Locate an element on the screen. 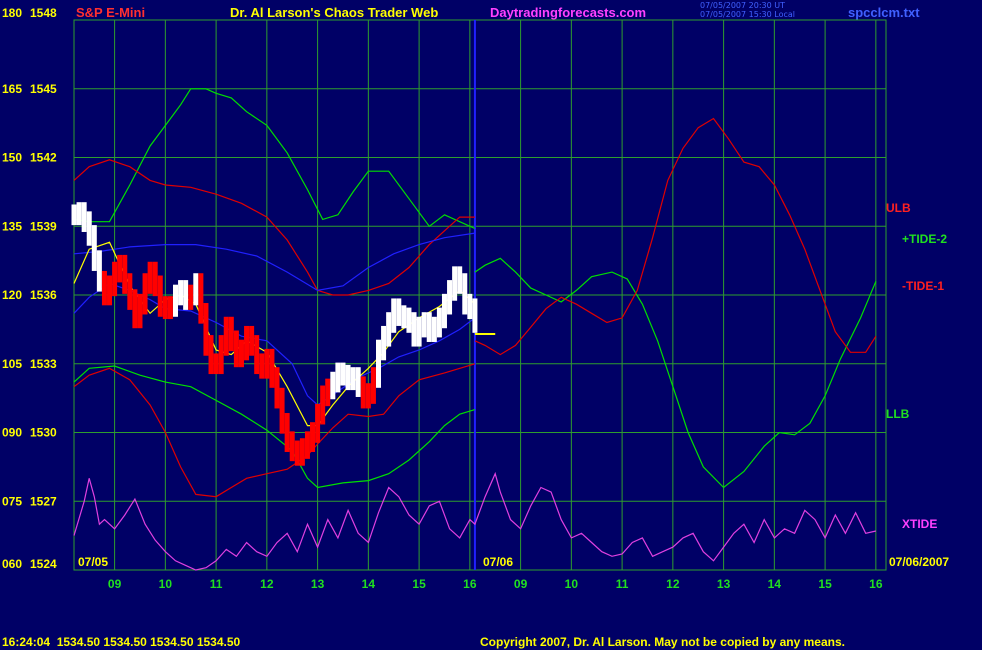 Image resolution: width=982 pixels, height=650 pixels. y-axis-price-label: 1545 is located at coordinates (43, 89).